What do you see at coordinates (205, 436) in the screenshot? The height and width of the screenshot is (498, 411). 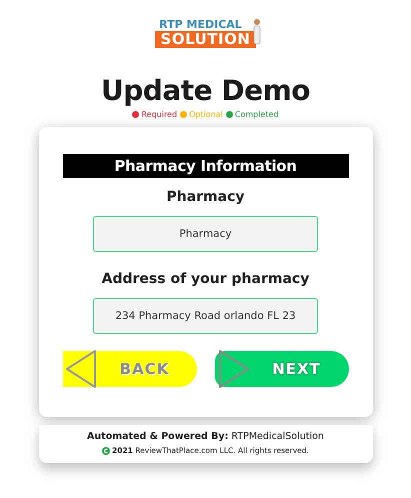 I see `powered-by-text: Automated & Powered By: RTPMedicalSolution` at bounding box center [205, 436].